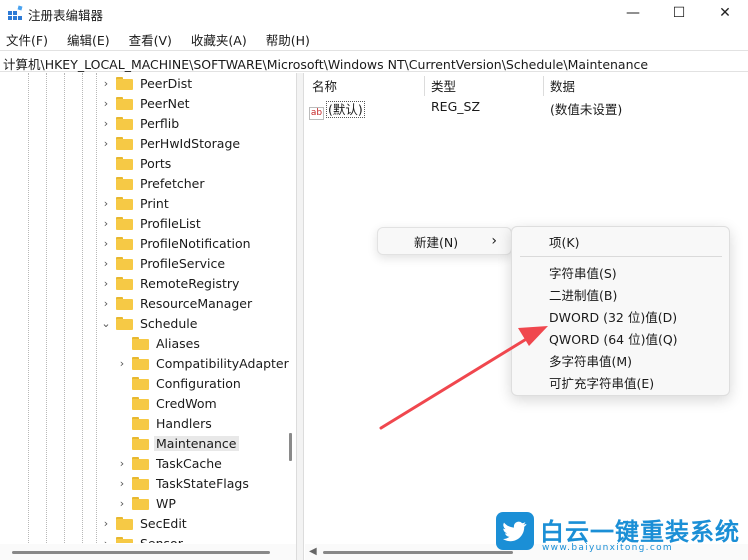 Image resolution: width=748 pixels, height=560 pixels. Describe the element at coordinates (222, 363) in the screenshot. I see `tree-node-label: CompatibilityAdapter` at that location.